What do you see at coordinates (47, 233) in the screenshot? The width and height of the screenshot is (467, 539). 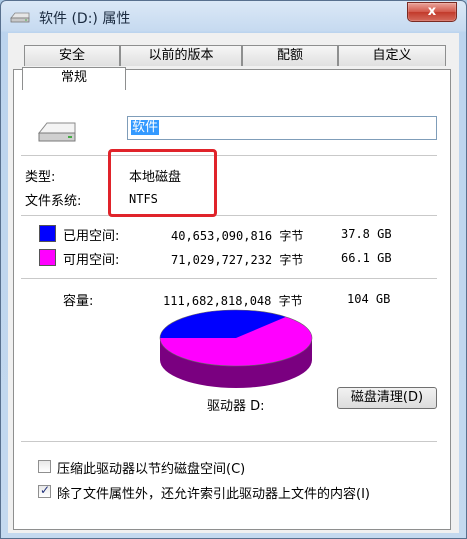 I see `used-space-swatch` at bounding box center [47, 233].